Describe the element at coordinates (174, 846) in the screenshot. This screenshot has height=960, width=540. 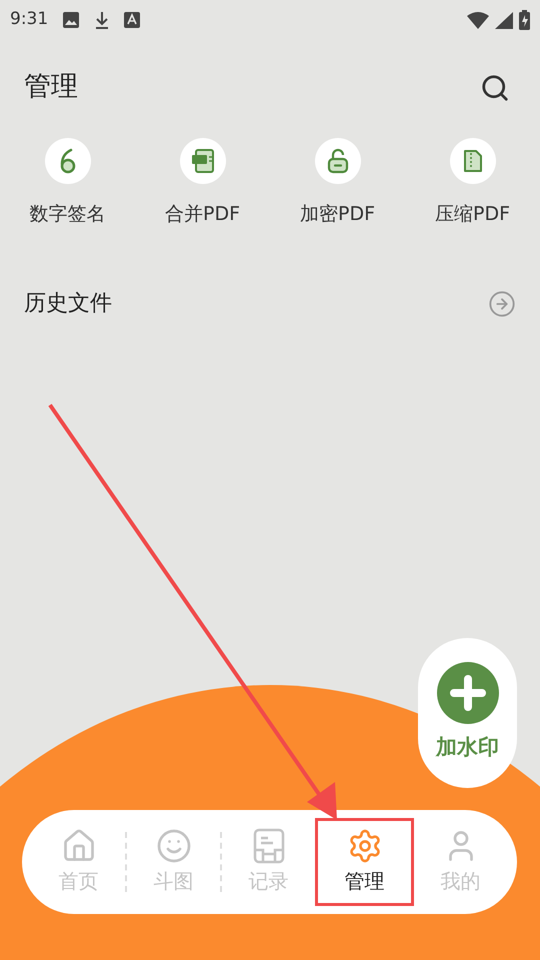
I see `smiley-icon` at that location.